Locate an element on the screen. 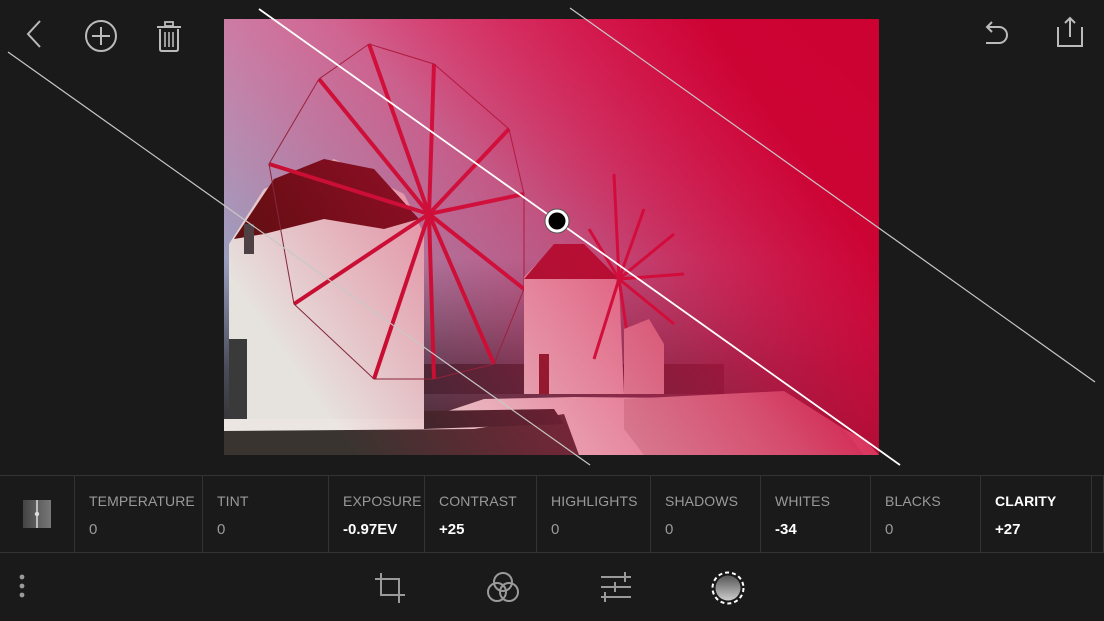  undo-icon is located at coordinates (996, 32).